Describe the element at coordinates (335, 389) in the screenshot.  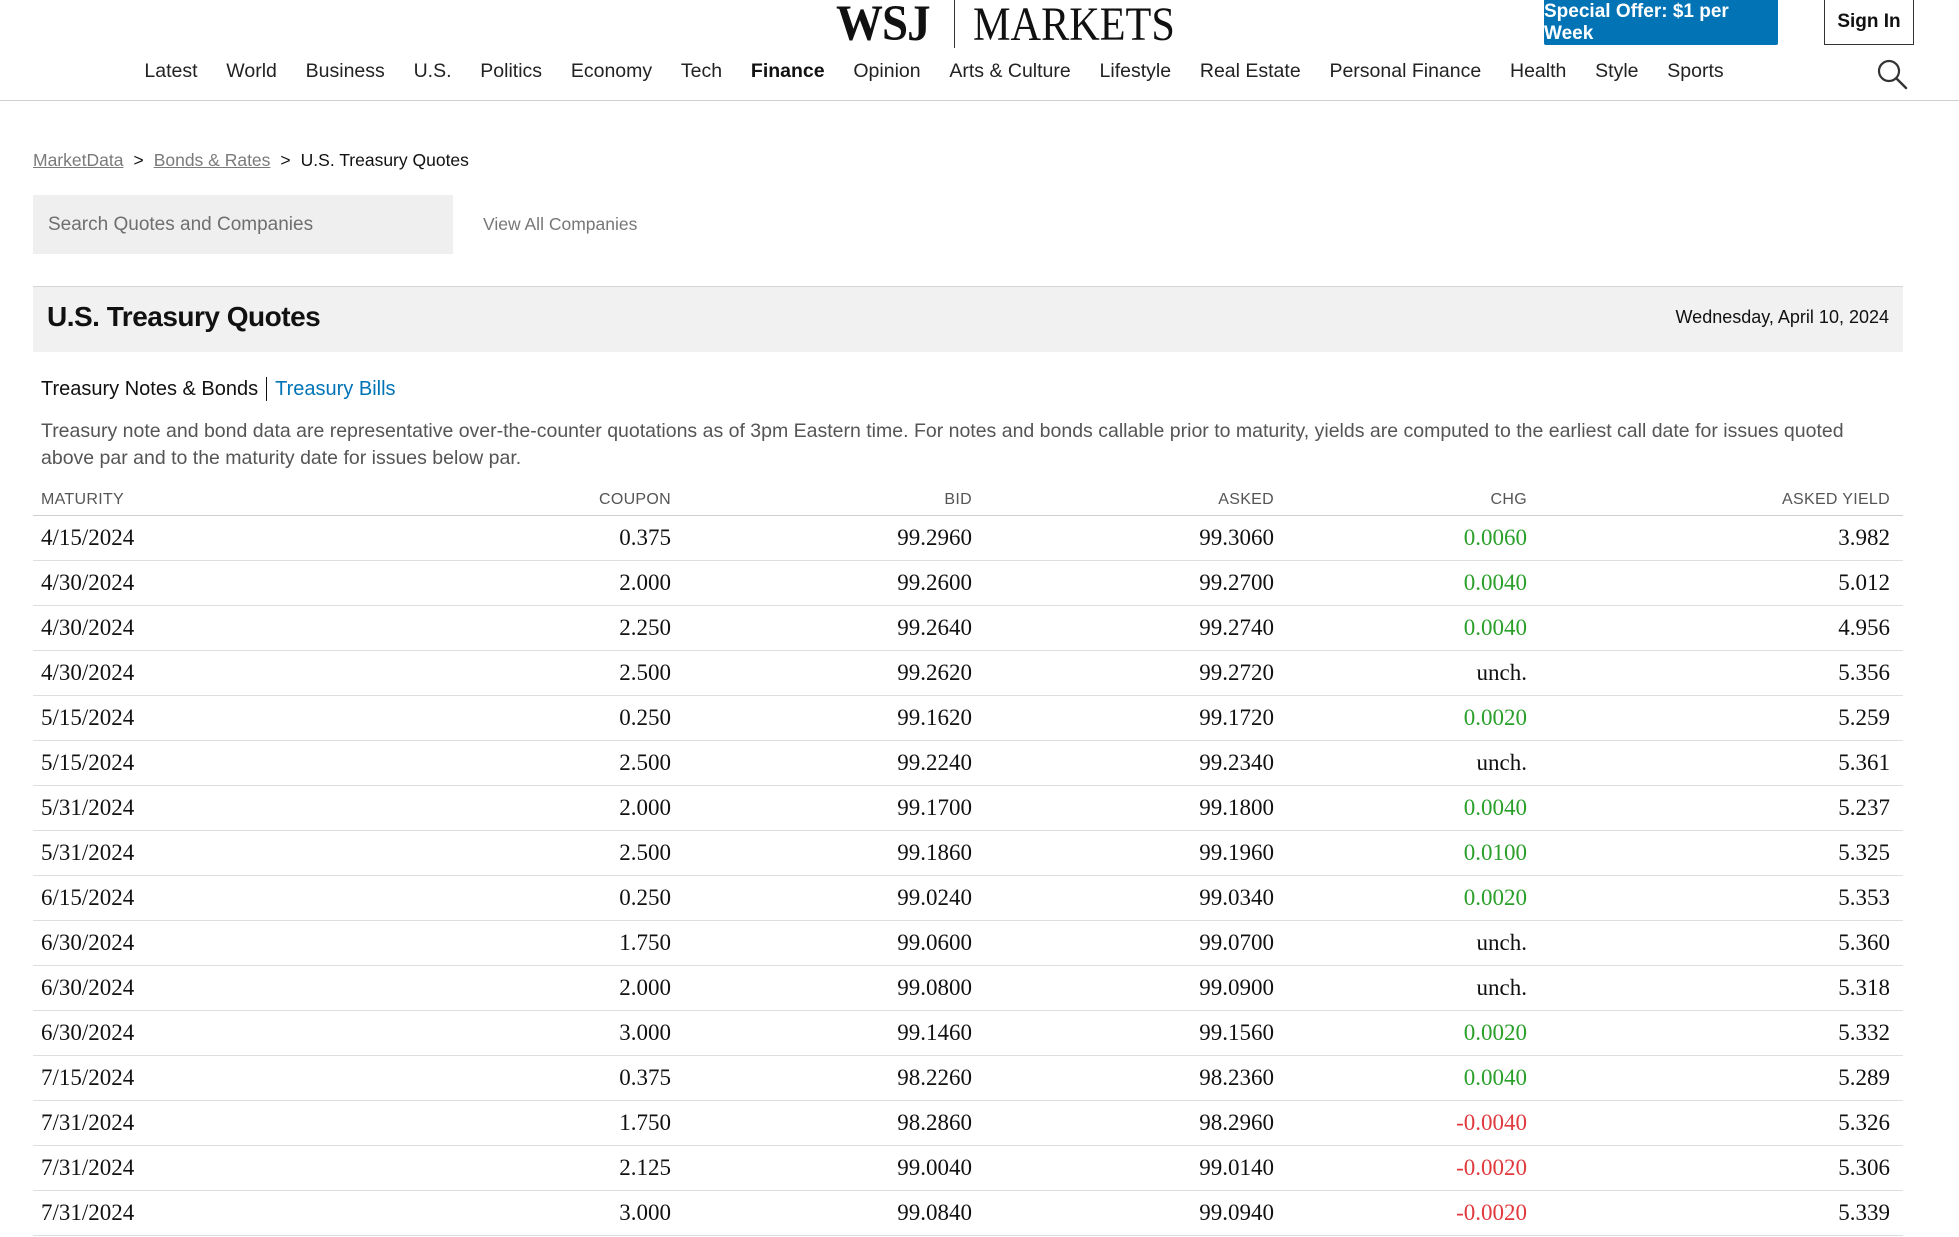
I see `tab-treasury-bills: Treasury Bills` at that location.